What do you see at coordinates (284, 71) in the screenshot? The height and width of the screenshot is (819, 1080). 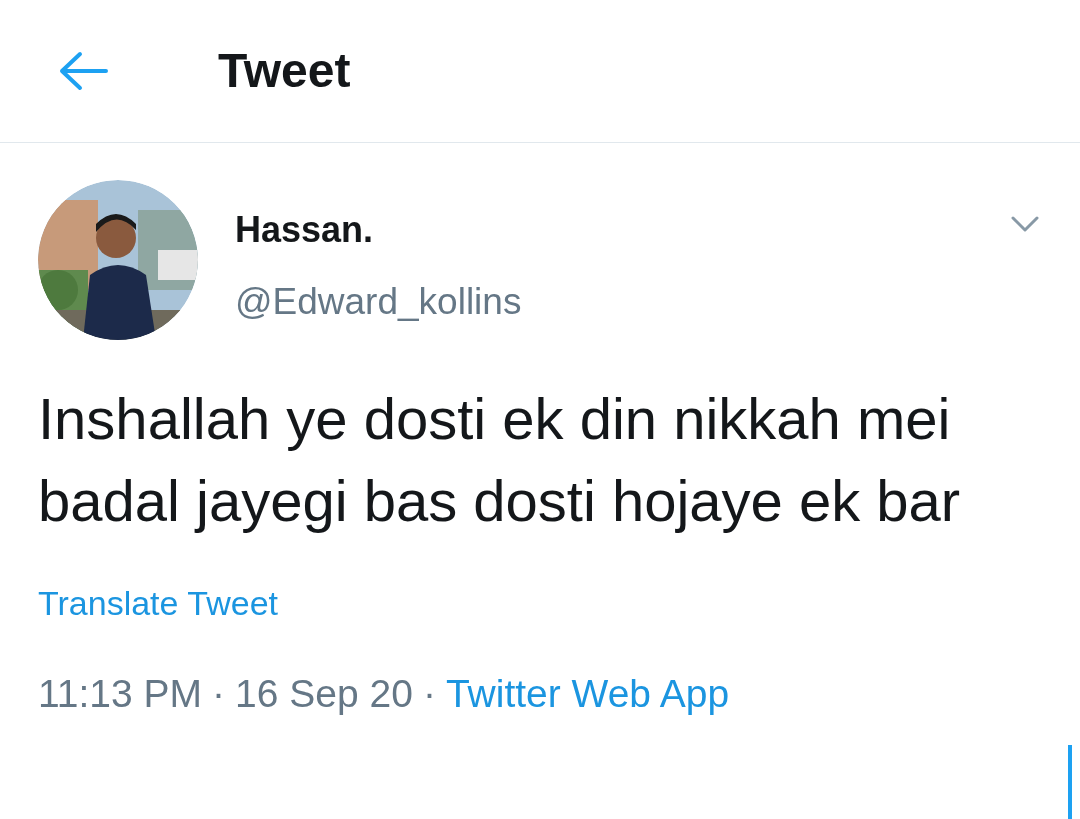 I see `page-title: Tweet` at bounding box center [284, 71].